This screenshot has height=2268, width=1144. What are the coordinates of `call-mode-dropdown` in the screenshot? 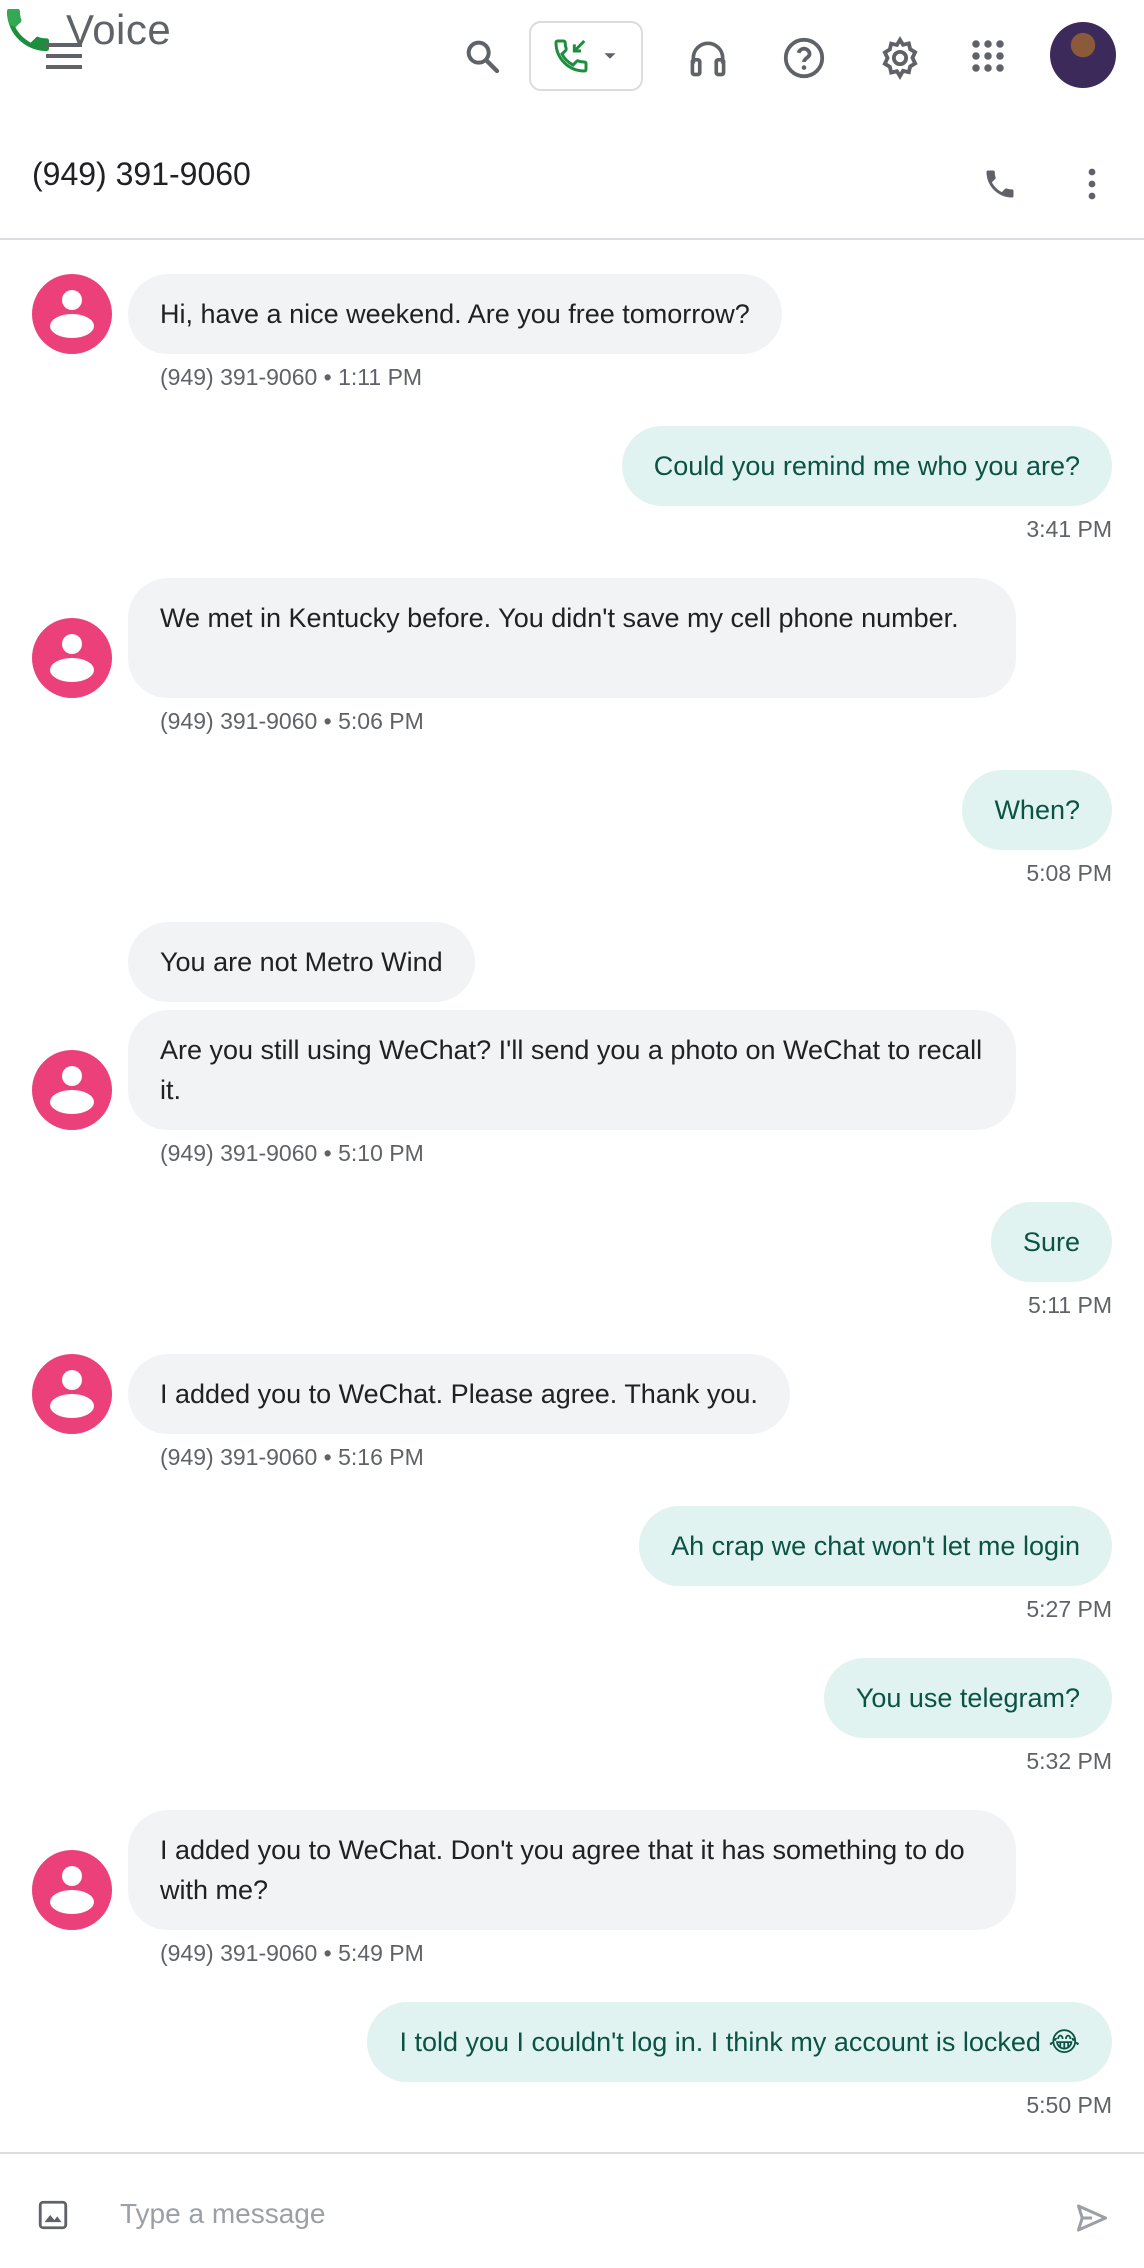 It's located at (586, 56).